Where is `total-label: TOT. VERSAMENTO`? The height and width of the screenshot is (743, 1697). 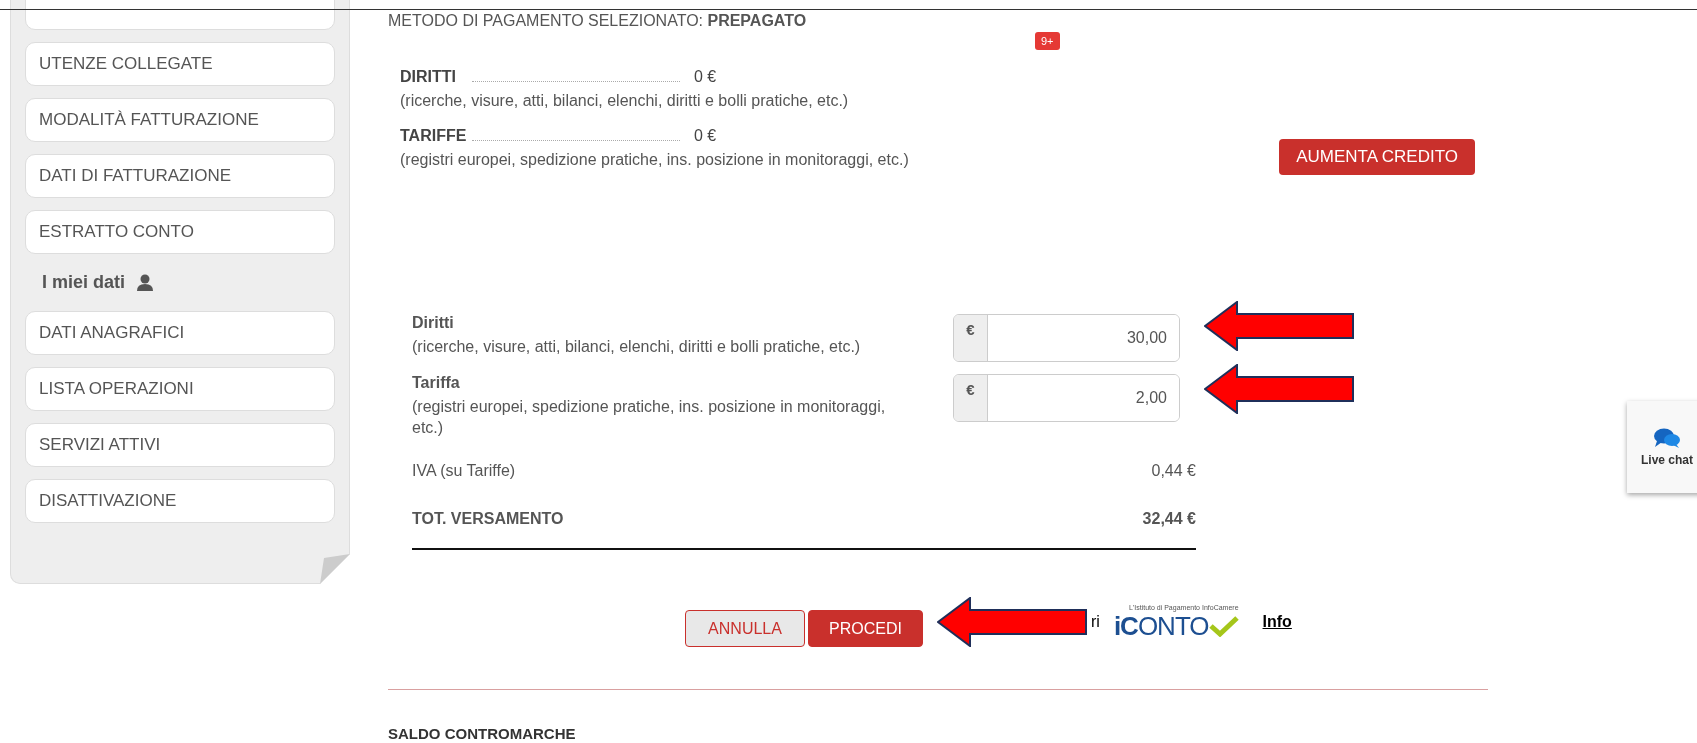
total-label: TOT. VERSAMENTO is located at coordinates (488, 519).